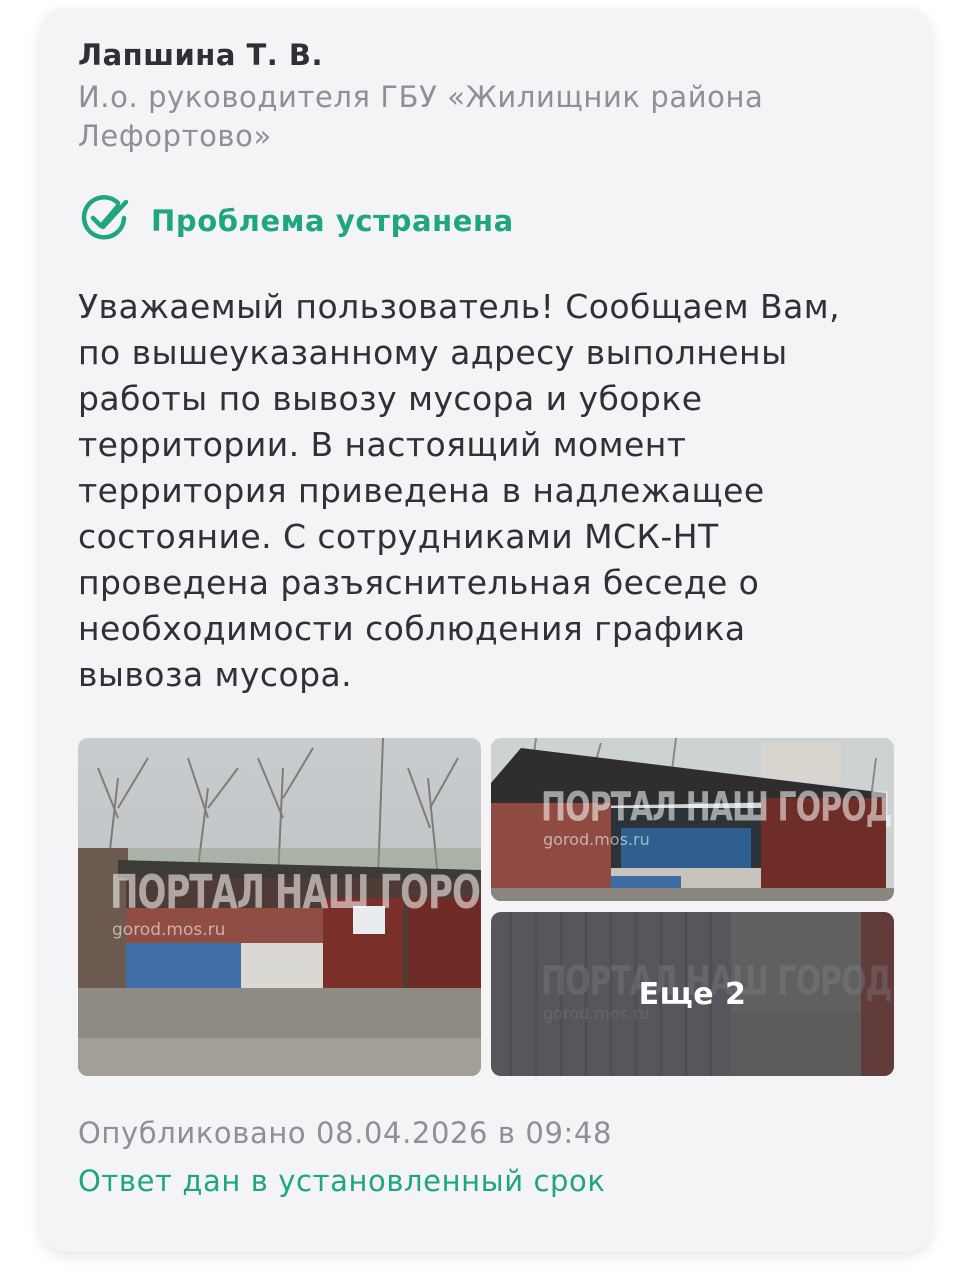  I want to click on photo-thumbnail-more: ПОРТАЛ НАШ ГОРОД gorod.mos.ru Еще 2, so click(692, 994).